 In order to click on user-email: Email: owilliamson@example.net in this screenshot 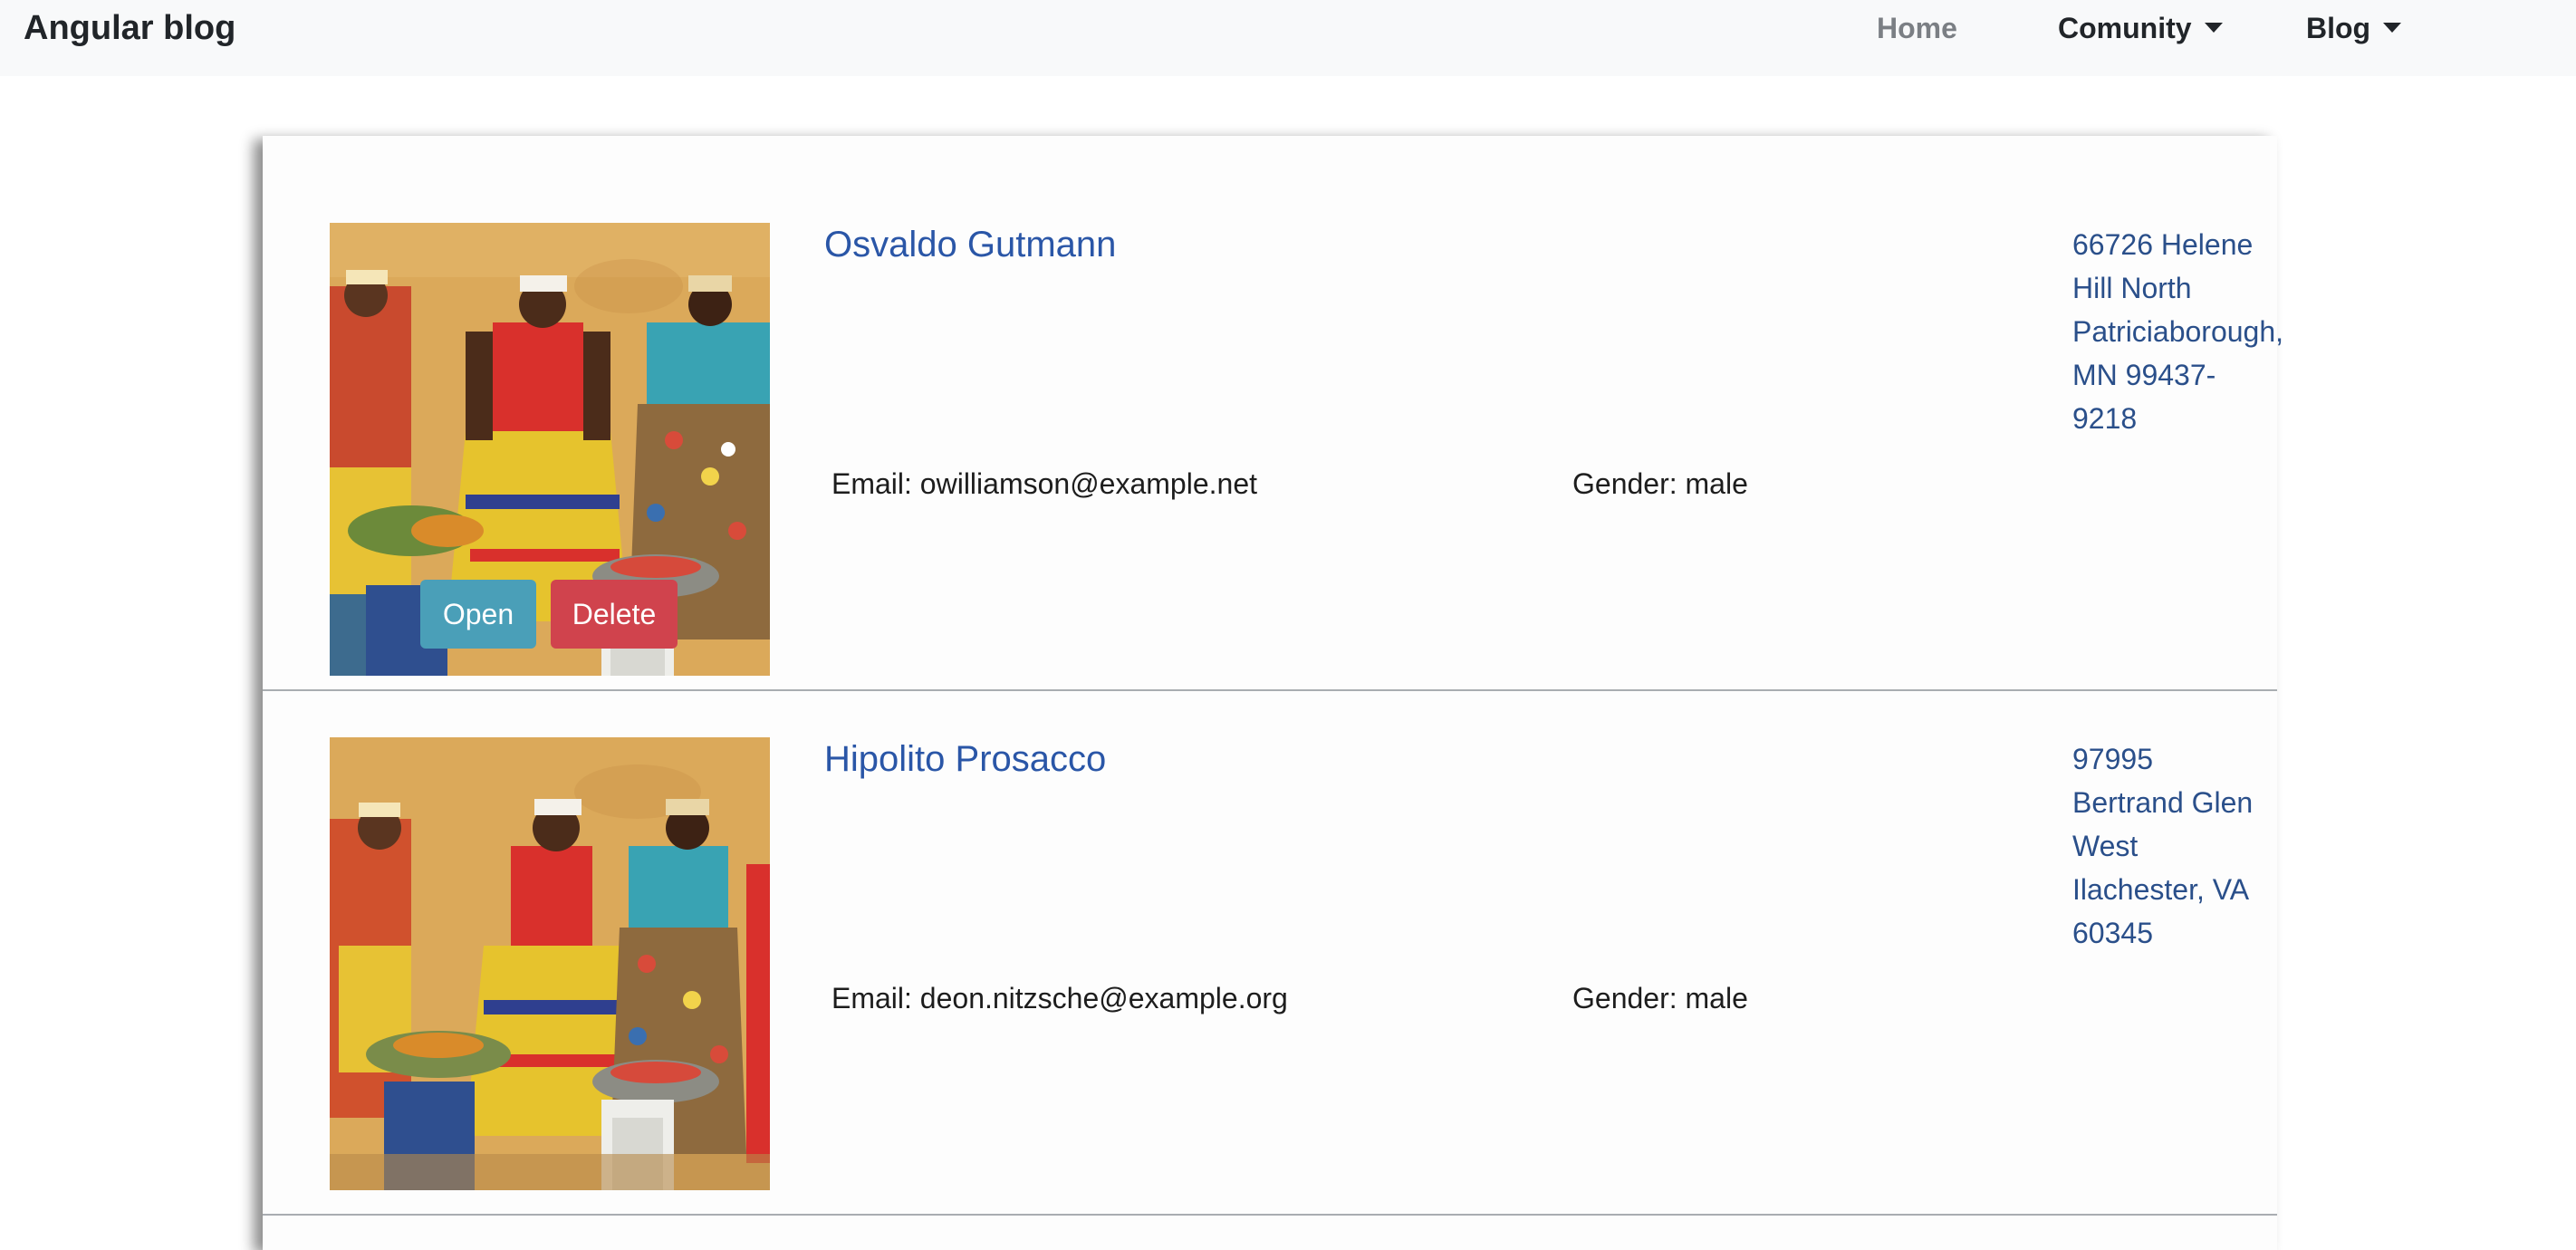, I will do `click(1044, 483)`.